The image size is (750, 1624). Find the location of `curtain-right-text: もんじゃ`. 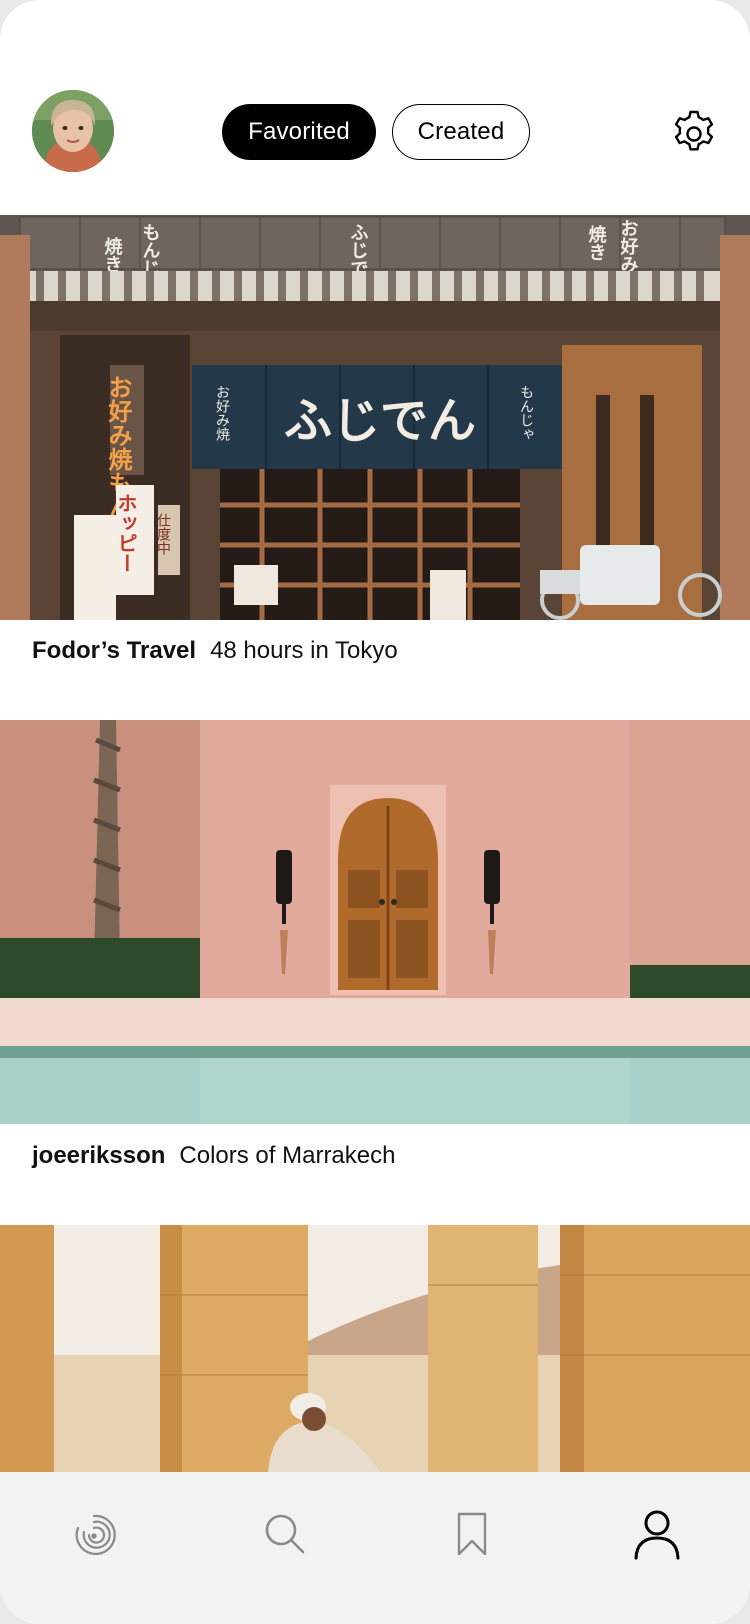

curtain-right-text: もんじゃ is located at coordinates (526, 413).